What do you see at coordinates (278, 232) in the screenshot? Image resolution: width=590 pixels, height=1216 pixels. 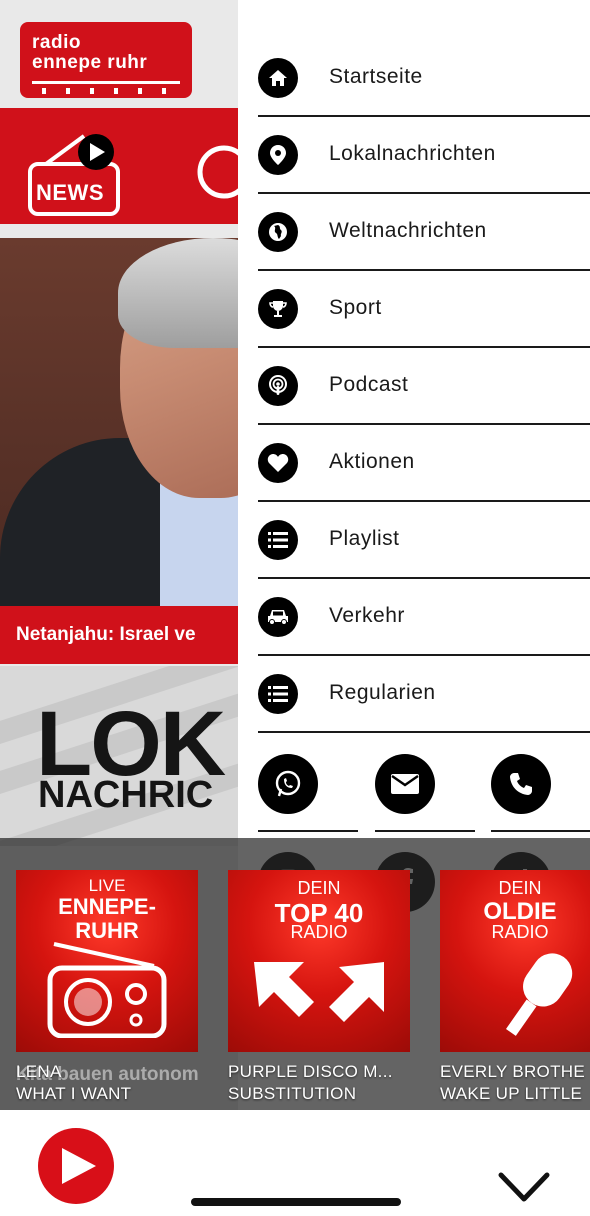 I see `globe-icon` at bounding box center [278, 232].